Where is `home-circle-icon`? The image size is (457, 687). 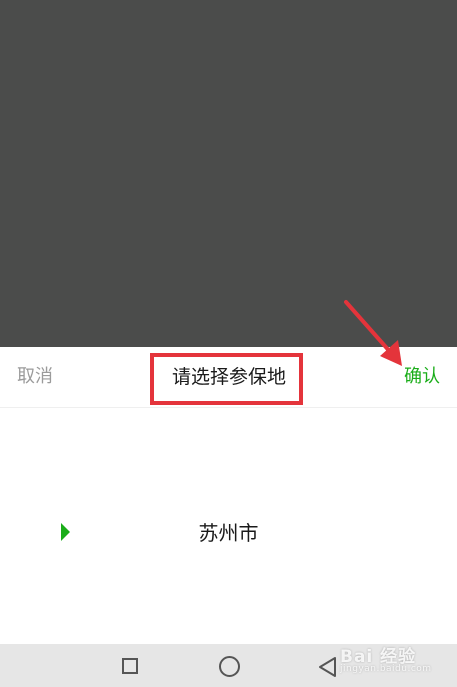 home-circle-icon is located at coordinates (229, 666).